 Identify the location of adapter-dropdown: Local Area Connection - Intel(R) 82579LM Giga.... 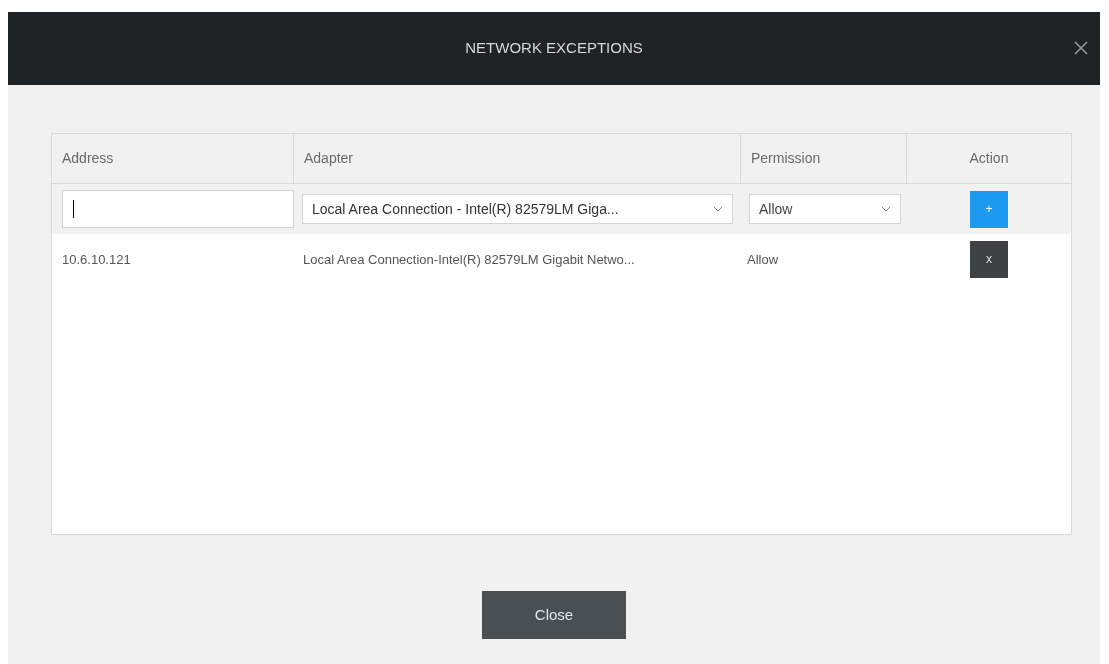
(517, 209).